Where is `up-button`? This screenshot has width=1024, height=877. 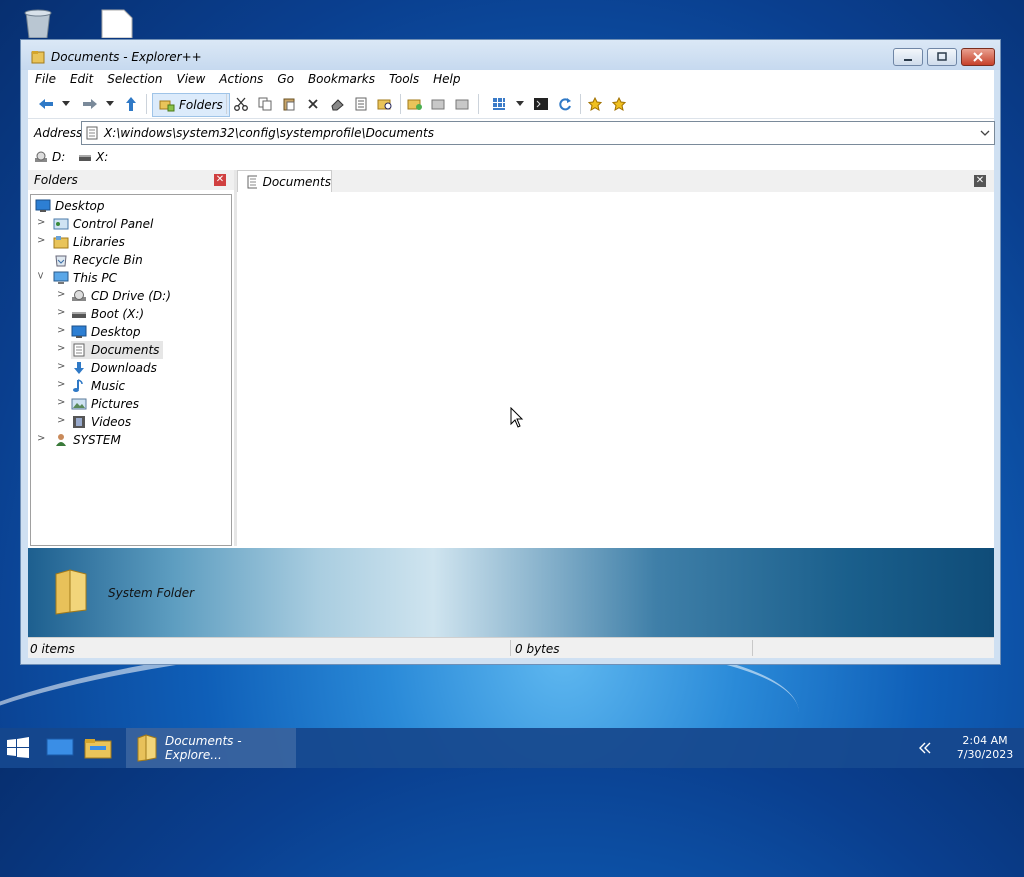
up-button is located at coordinates (131, 104).